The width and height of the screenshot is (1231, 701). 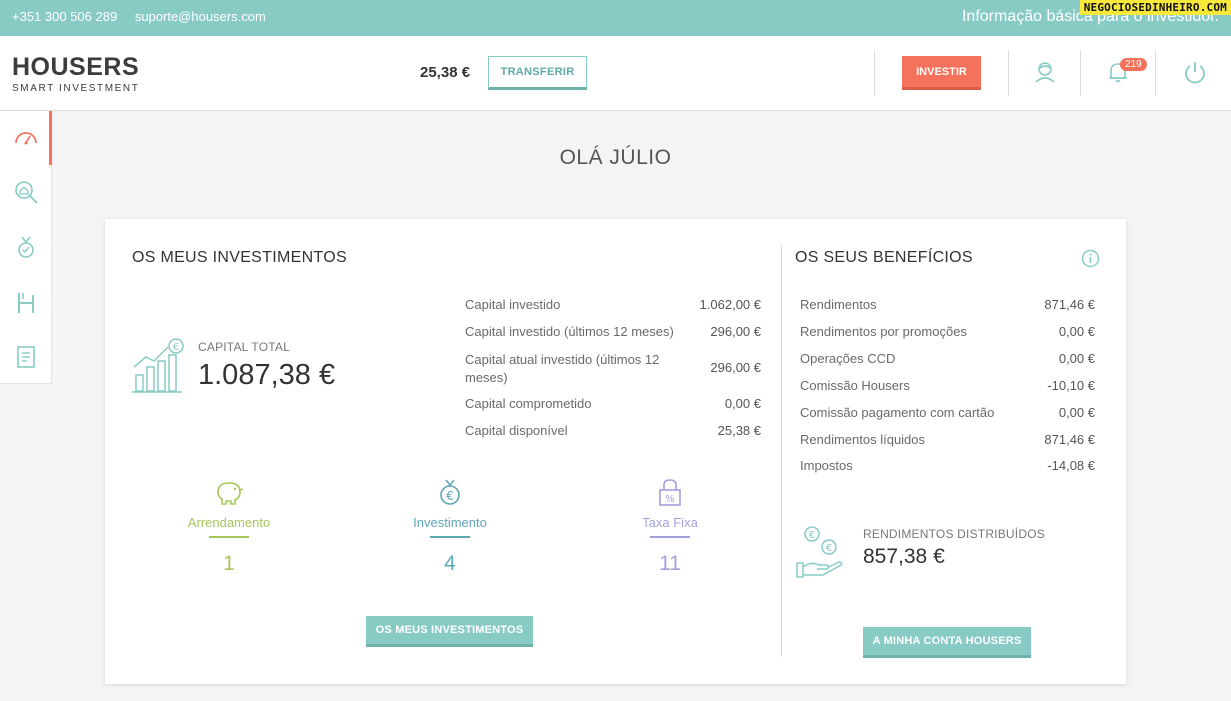 I want to click on support-email: suporte@housers.com, so click(x=200, y=16).